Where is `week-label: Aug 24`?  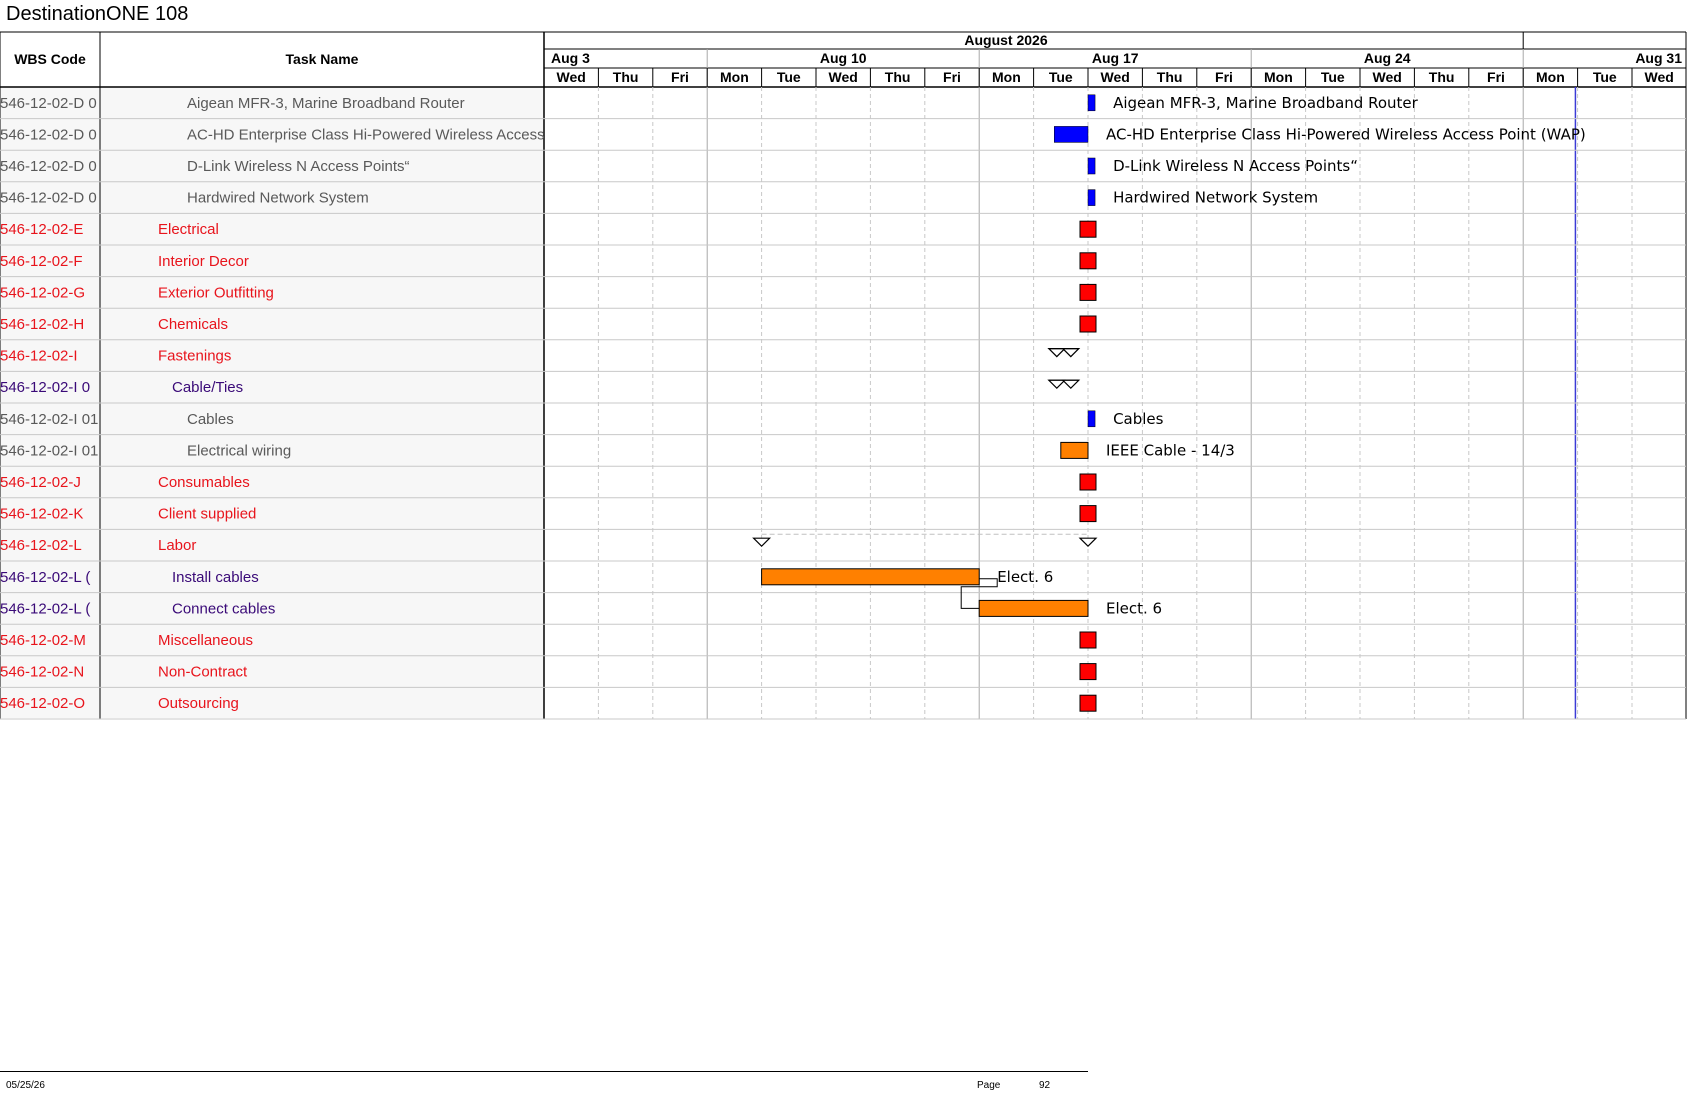
week-label: Aug 24 is located at coordinates (1387, 58).